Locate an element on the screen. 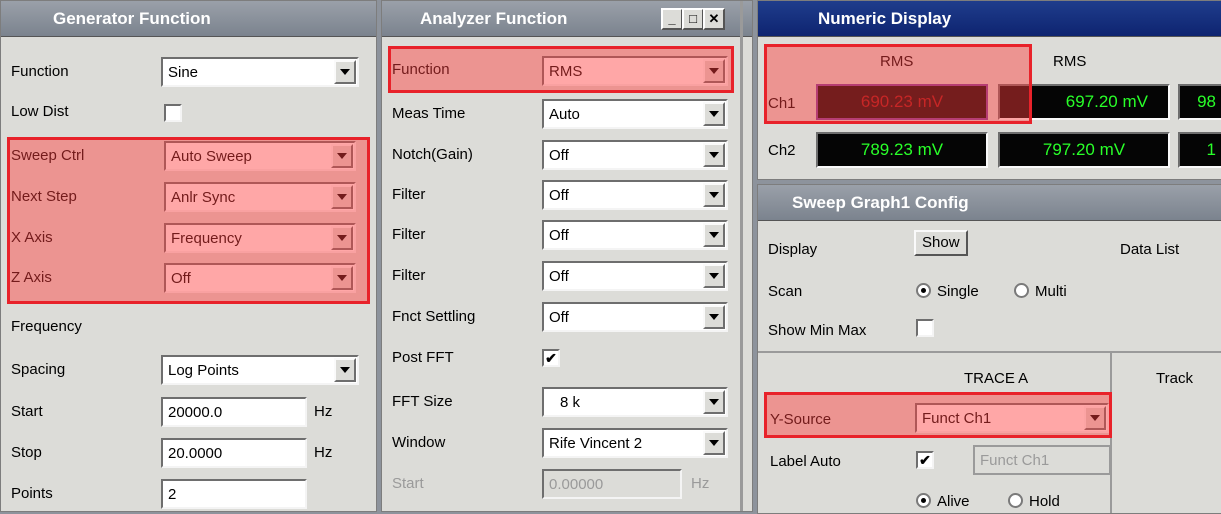 This screenshot has height=514, width=1221. x-axis-dropdown: Frequency is located at coordinates (260, 238).